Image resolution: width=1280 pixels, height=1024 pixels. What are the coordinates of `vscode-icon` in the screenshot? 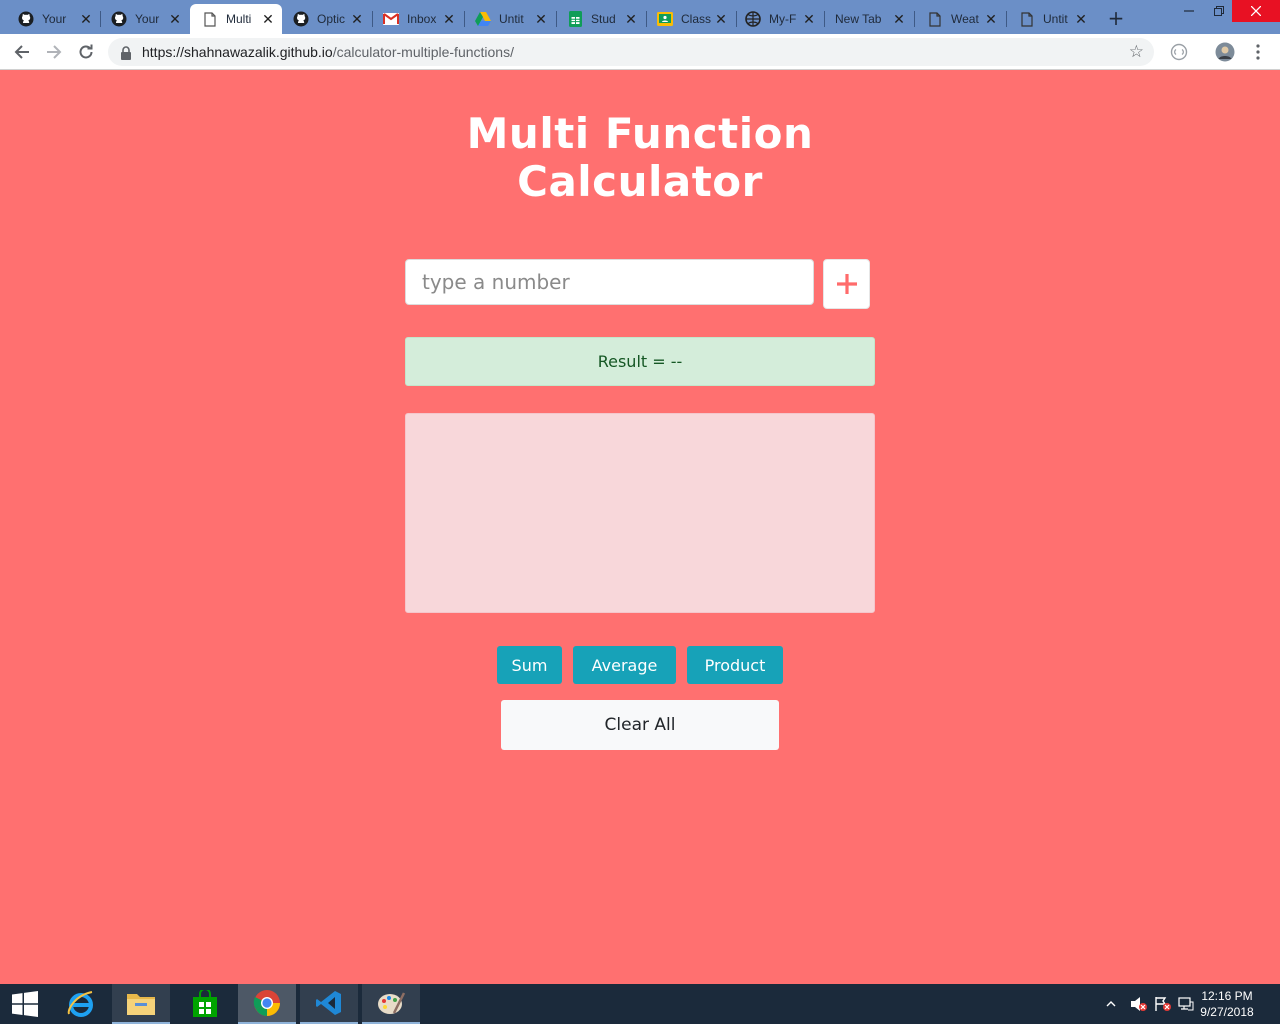 It's located at (329, 1004).